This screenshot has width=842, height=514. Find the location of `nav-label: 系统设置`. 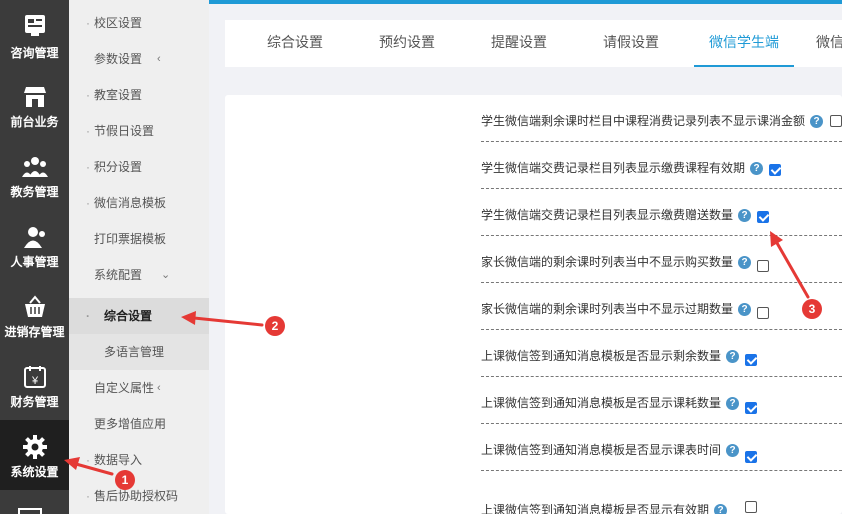

nav-label: 系统设置 is located at coordinates (34, 472).